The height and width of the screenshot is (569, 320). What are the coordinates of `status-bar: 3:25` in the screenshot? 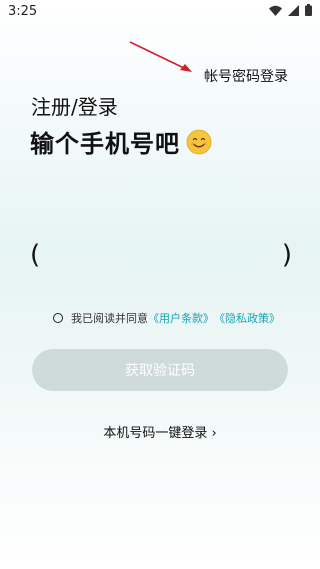 It's located at (160, 12).